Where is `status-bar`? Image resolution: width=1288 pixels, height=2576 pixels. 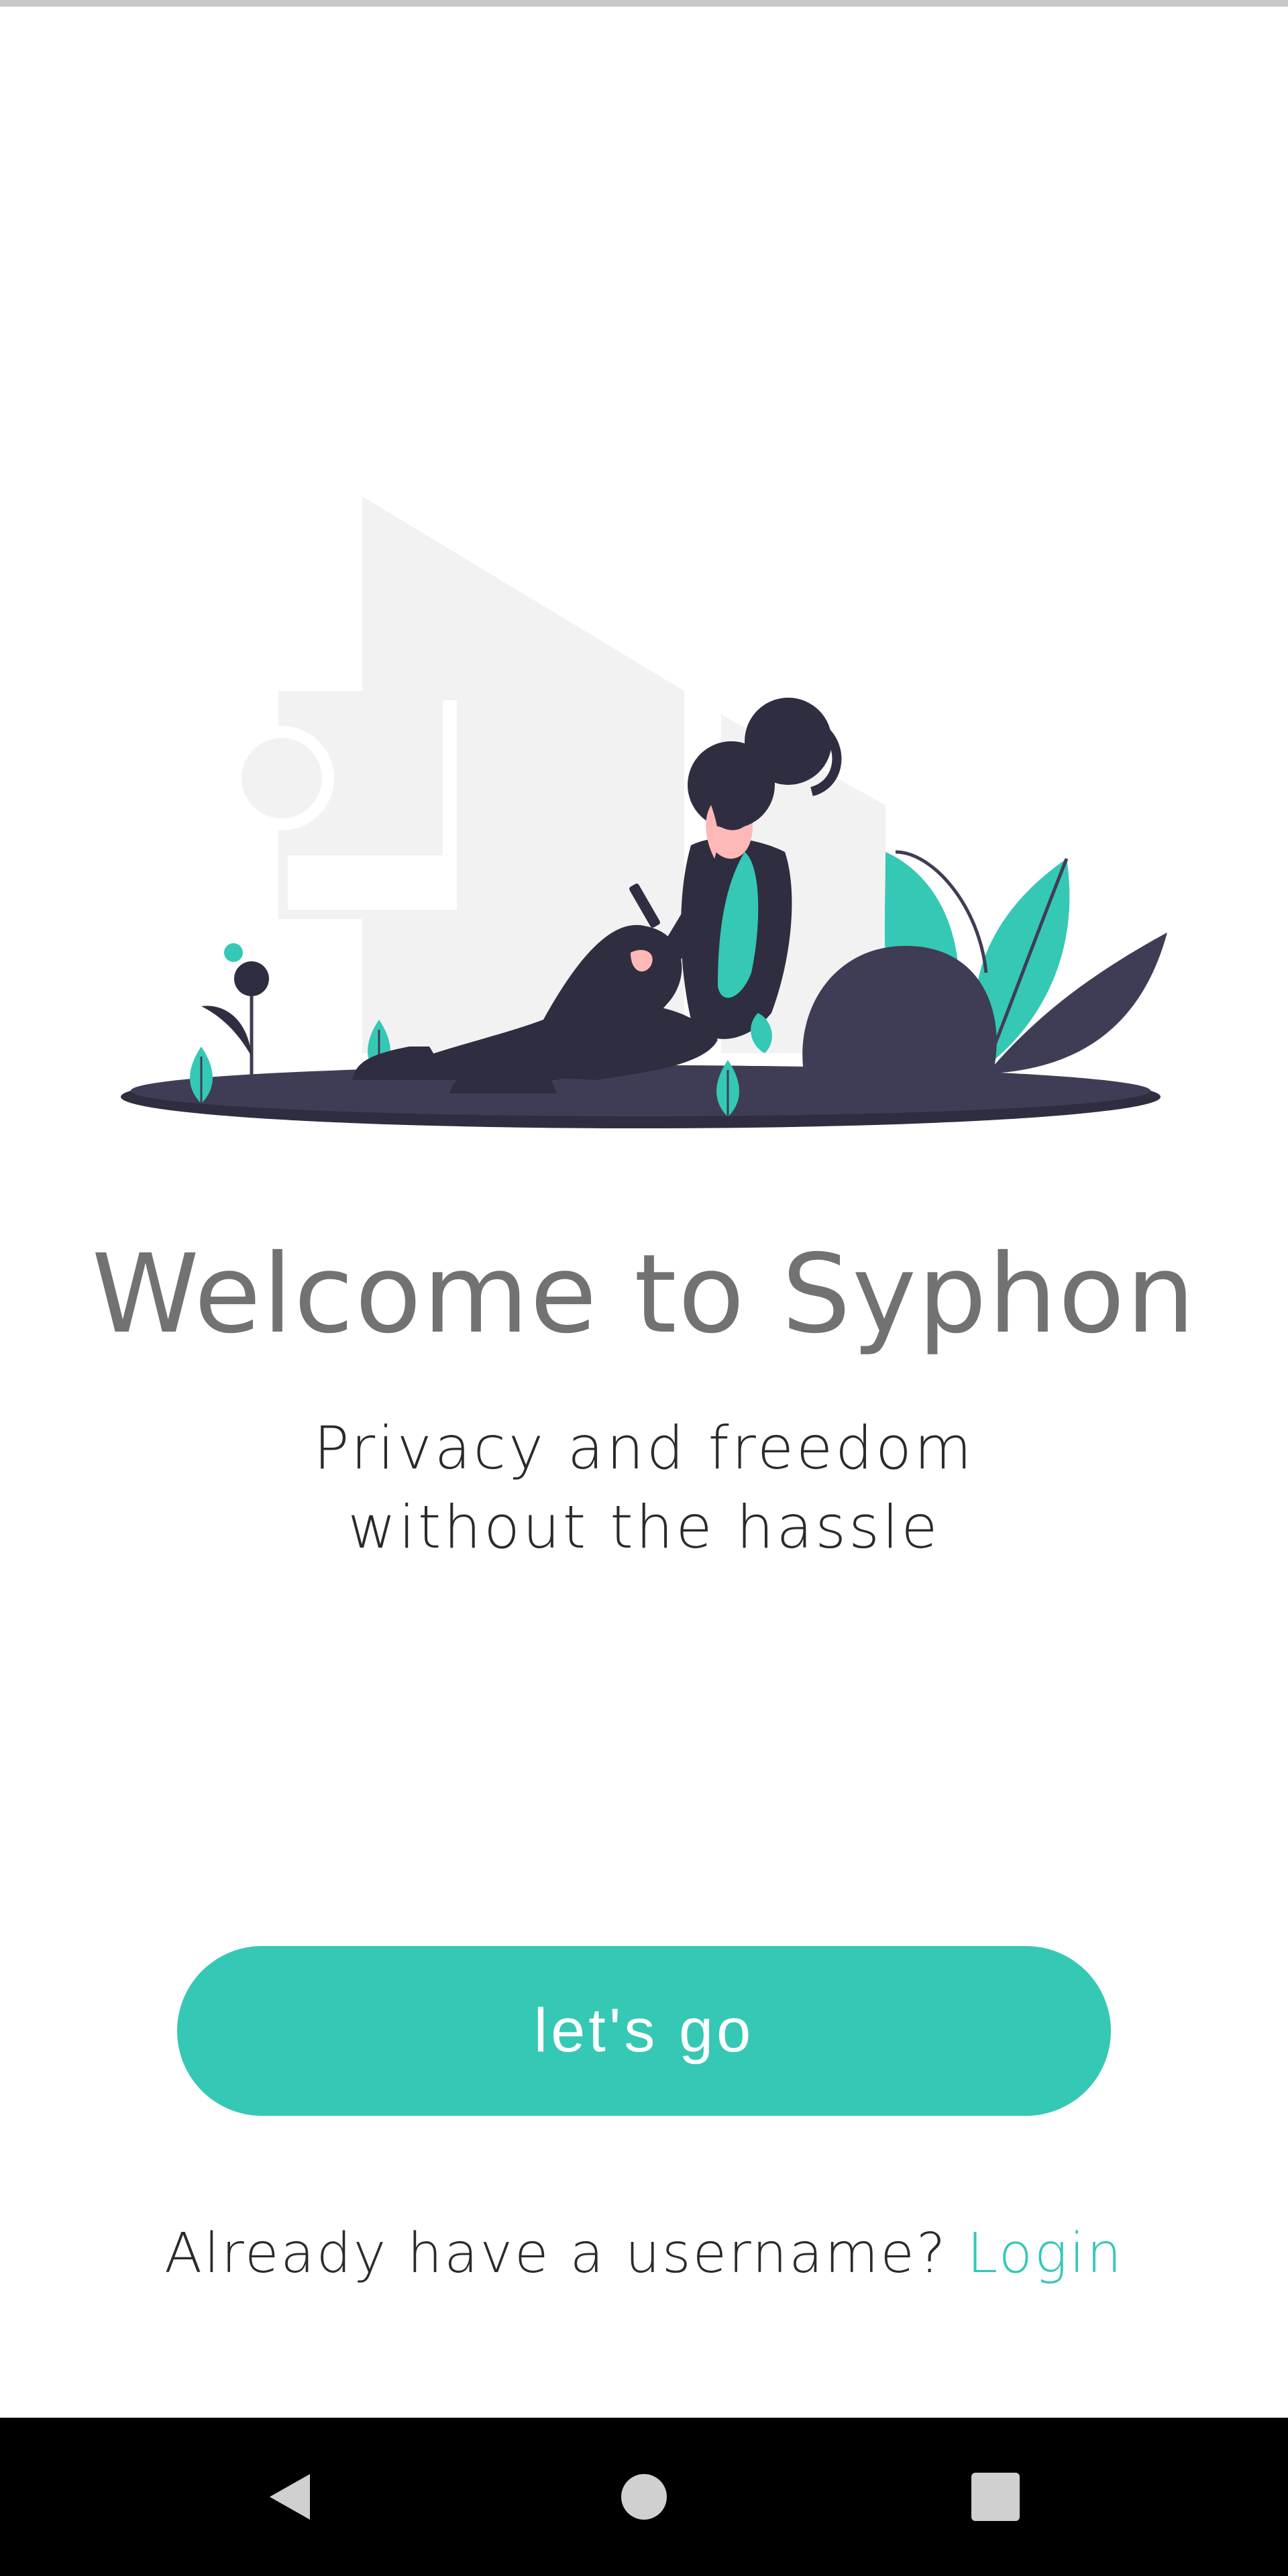
status-bar is located at coordinates (644, 3).